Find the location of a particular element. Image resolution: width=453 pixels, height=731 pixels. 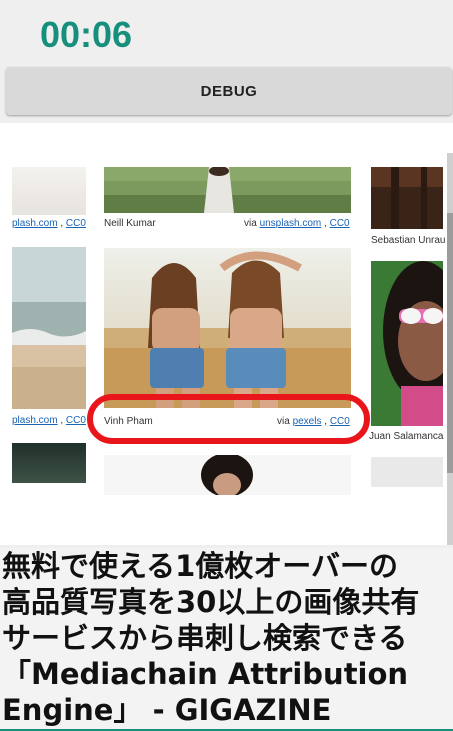

photo-center-main is located at coordinates (227, 328).